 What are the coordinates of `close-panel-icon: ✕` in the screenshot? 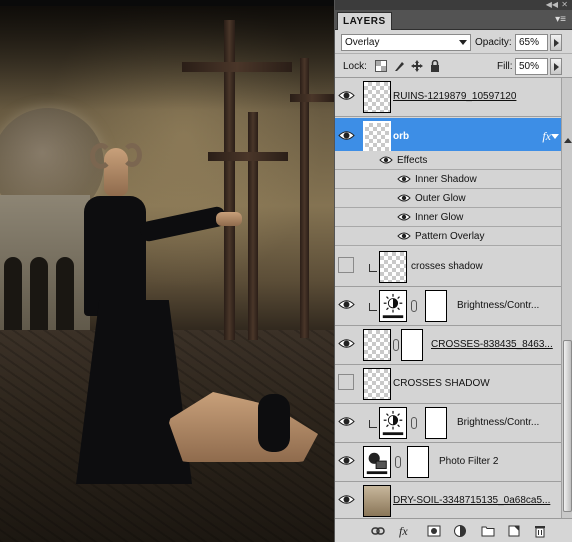 It's located at (564, 5).